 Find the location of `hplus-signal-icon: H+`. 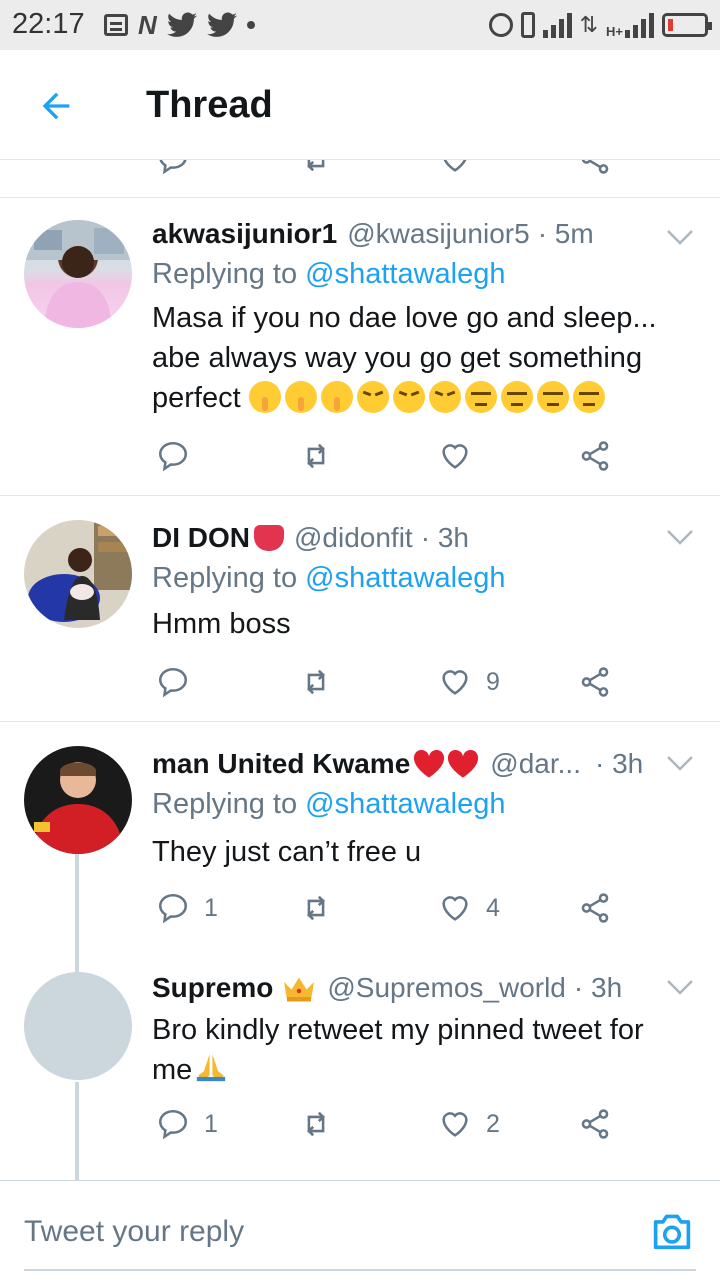

hplus-signal-icon: H+ is located at coordinates (630, 25).